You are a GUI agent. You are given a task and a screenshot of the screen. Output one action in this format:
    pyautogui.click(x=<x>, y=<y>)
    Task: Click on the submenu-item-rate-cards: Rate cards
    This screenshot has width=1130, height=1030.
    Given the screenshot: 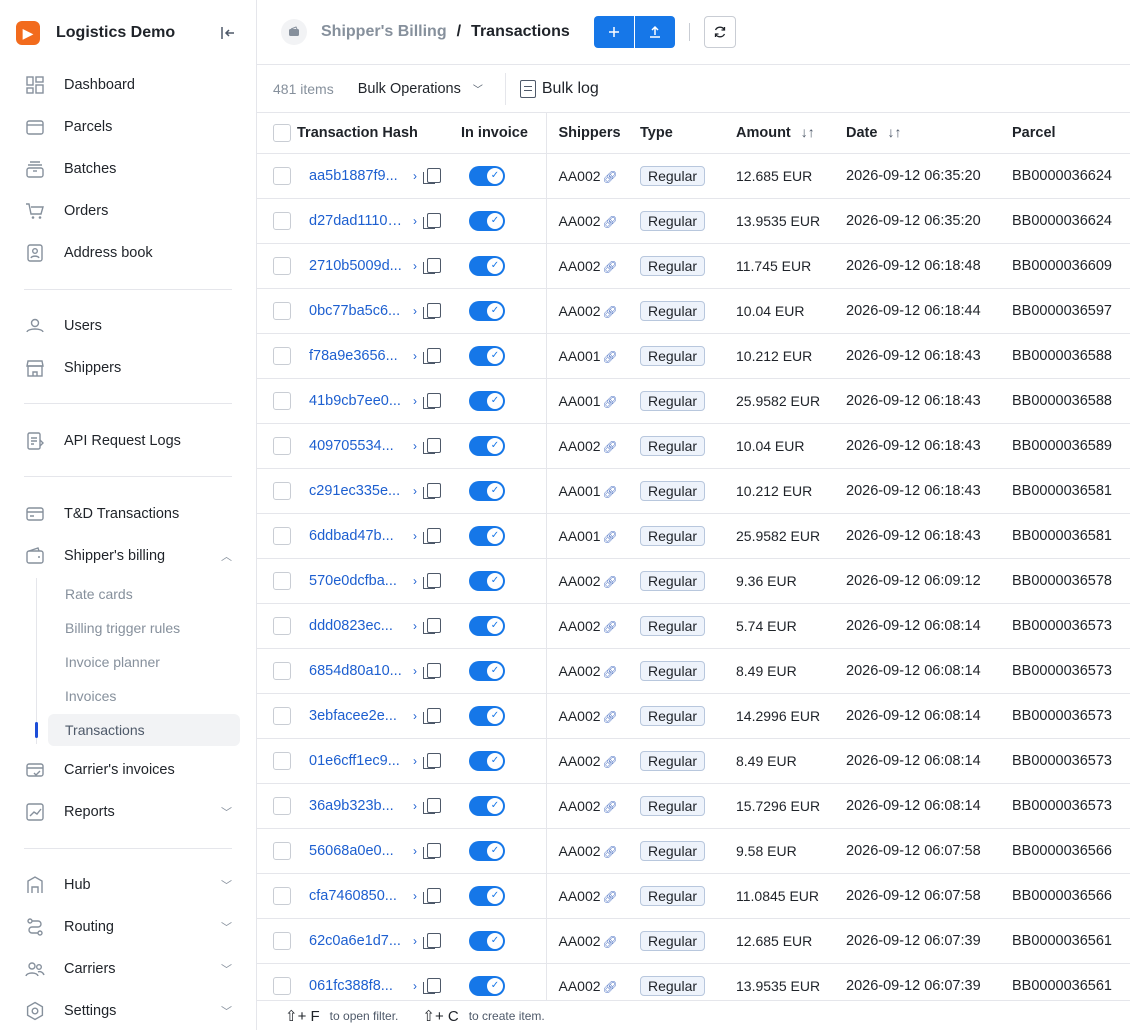 What is the action you would take?
    pyautogui.click(x=144, y=594)
    